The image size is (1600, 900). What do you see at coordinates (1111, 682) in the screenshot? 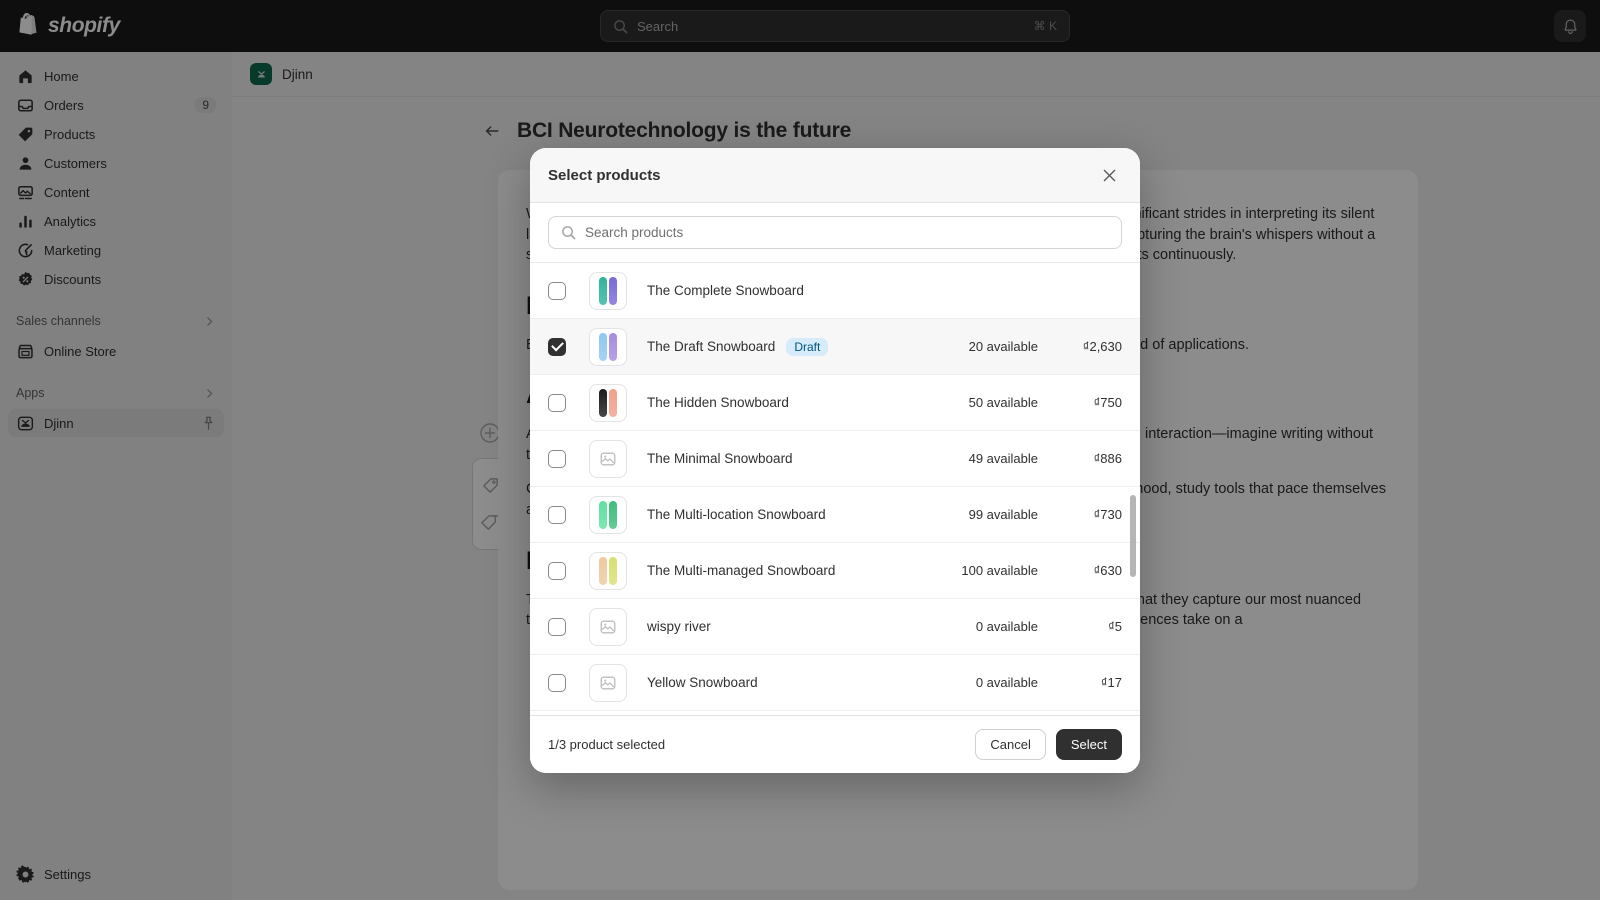
I see `product-price: ₫17` at bounding box center [1111, 682].